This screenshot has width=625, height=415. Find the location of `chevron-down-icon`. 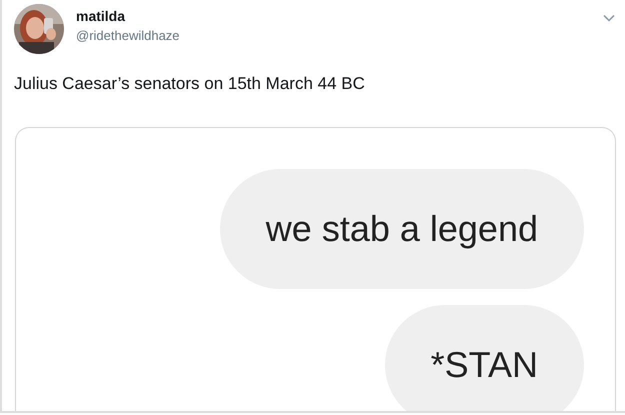

chevron-down-icon is located at coordinates (609, 18).